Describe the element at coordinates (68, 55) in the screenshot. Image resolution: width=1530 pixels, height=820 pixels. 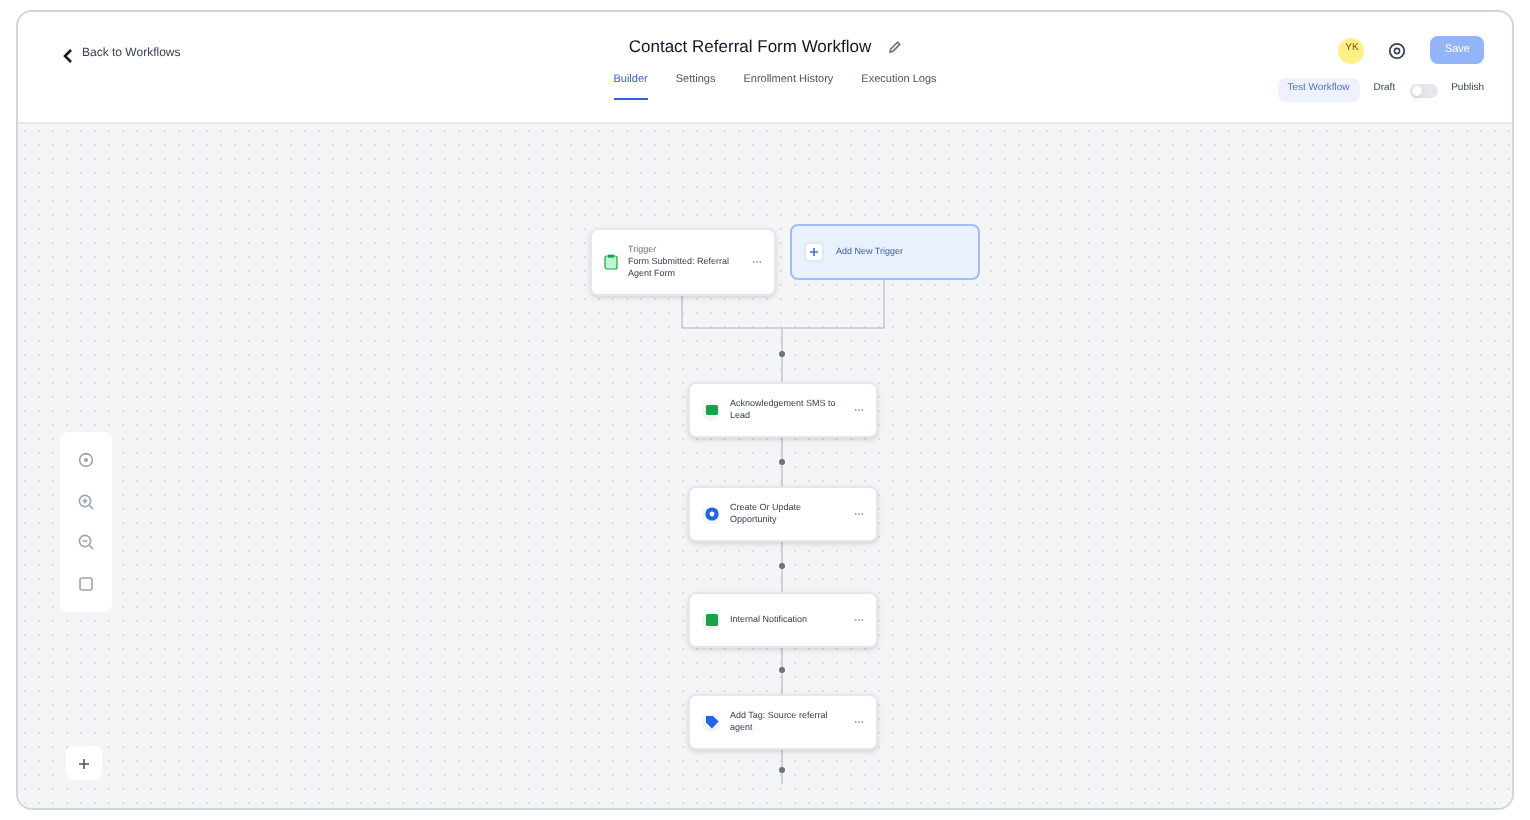
I see `chevron-left-icon` at that location.